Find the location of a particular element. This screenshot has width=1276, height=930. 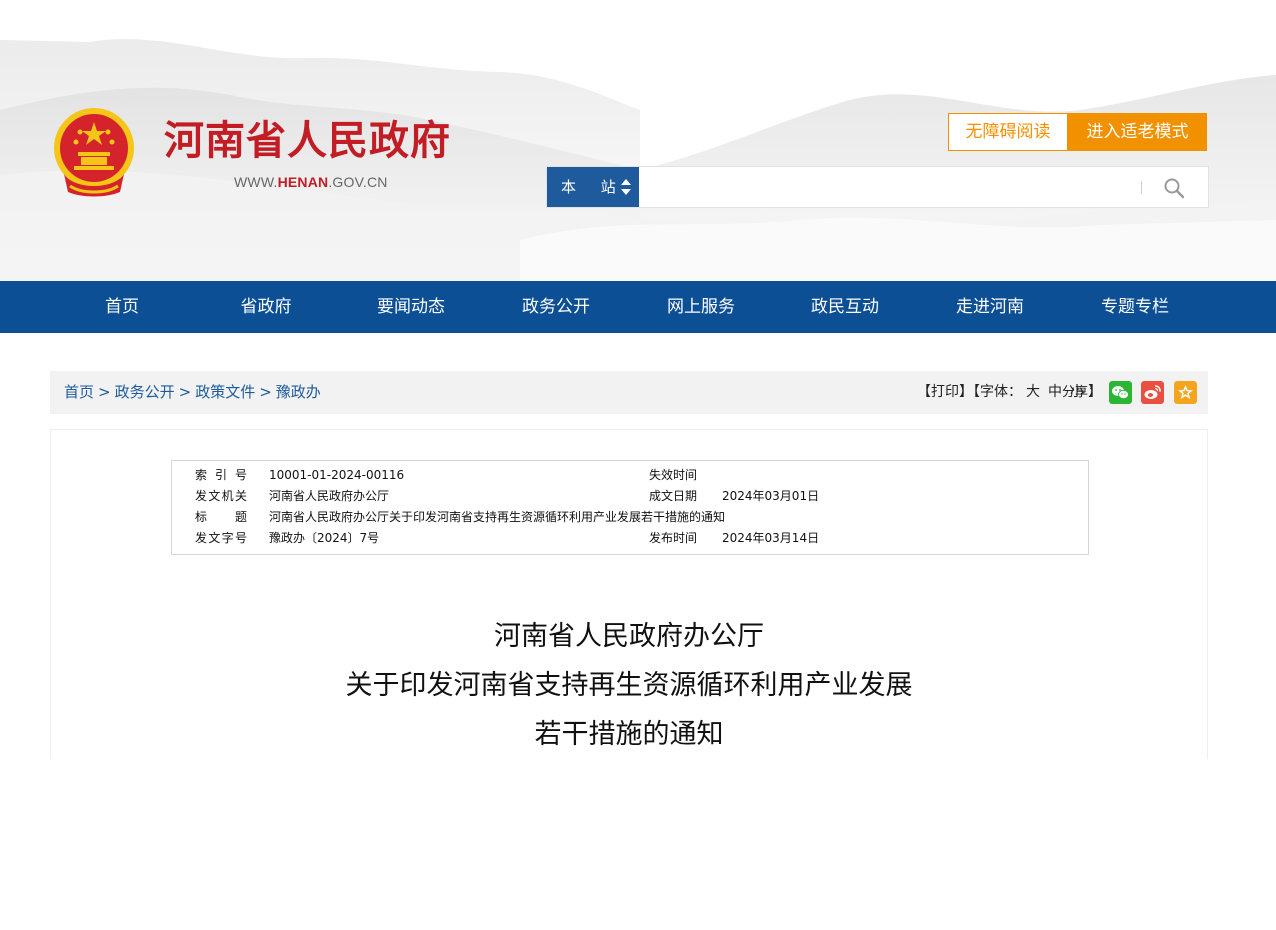

meta-doc-no-label: 发文字号 is located at coordinates (221, 538).